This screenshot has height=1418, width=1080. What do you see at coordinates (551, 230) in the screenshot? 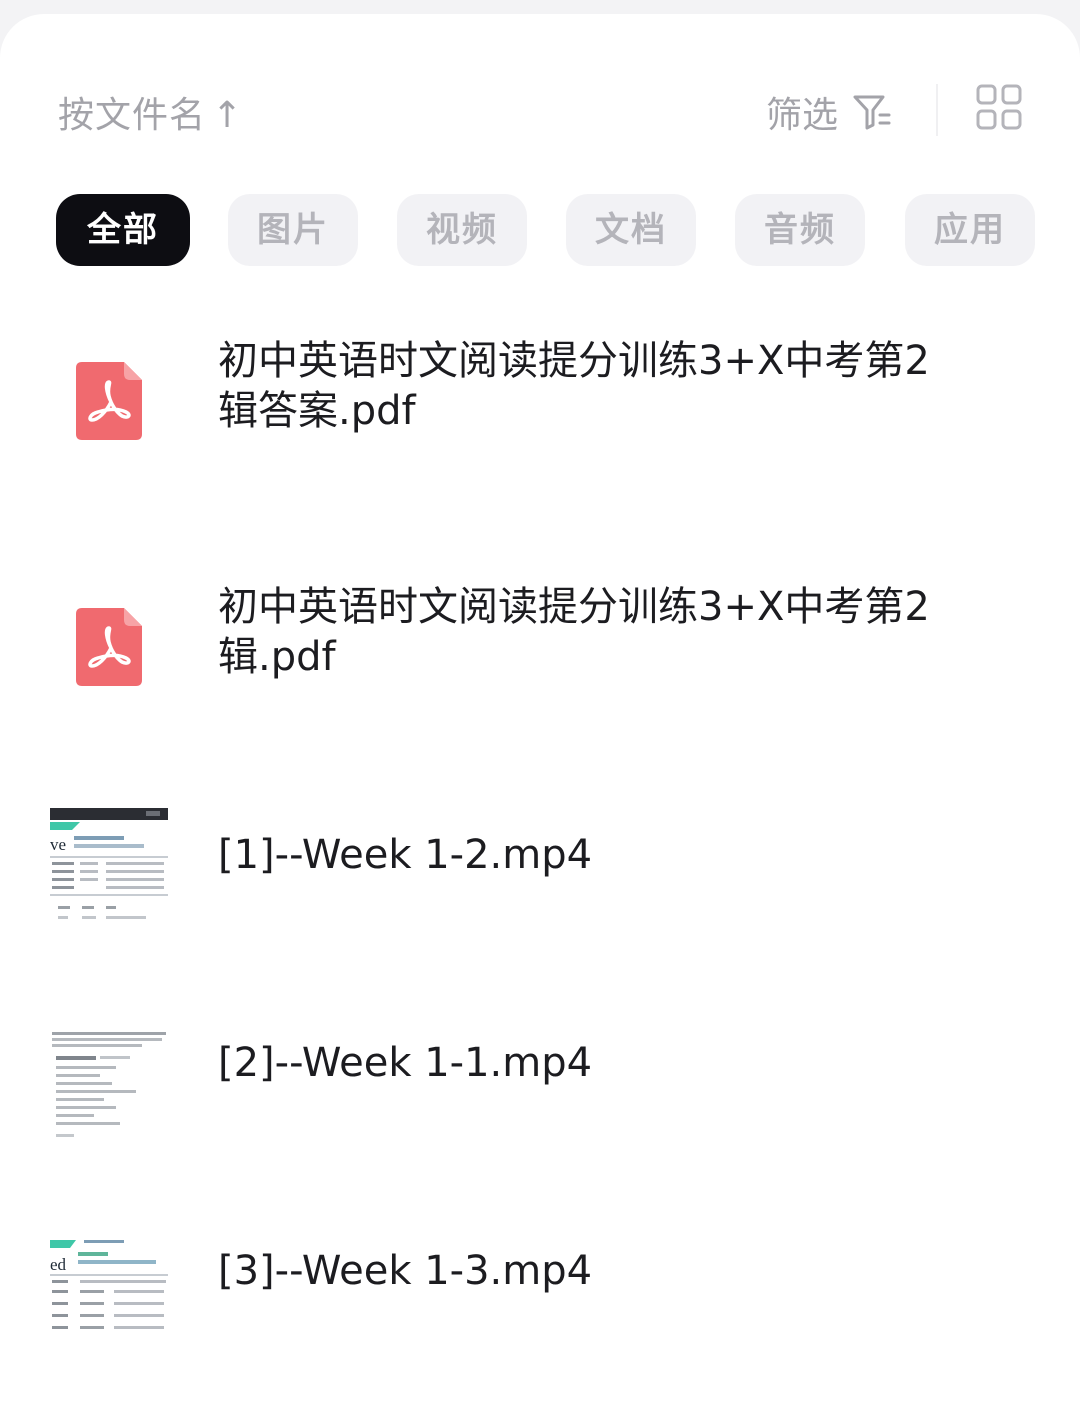
I see `category-tabs: 全部 图片 视频 文档 音频 应用` at bounding box center [551, 230].